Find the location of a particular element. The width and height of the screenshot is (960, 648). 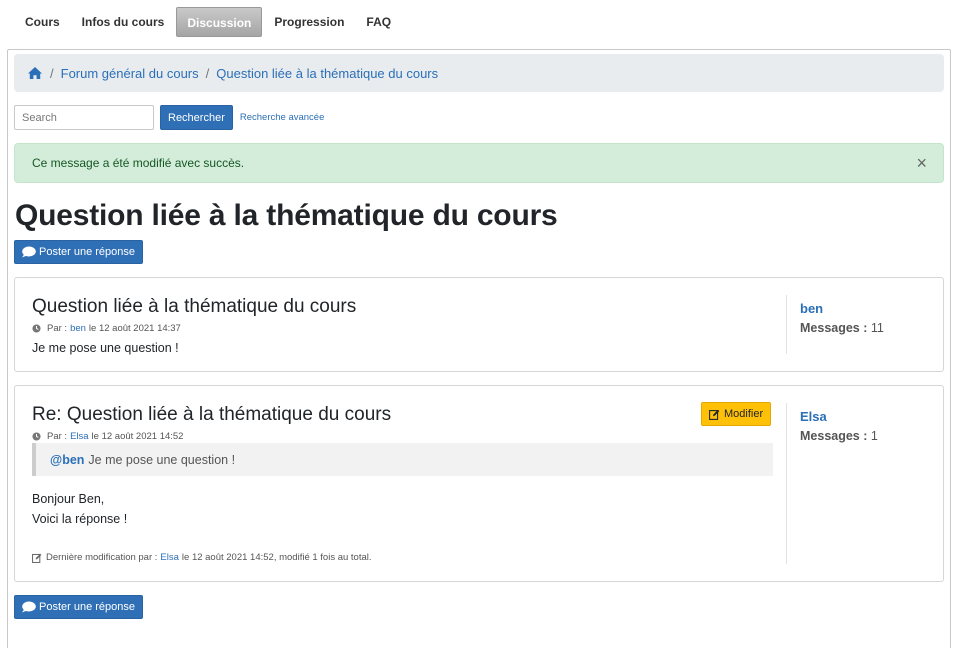

author-info: ben Messages : 11 is located at coordinates (835, 324).